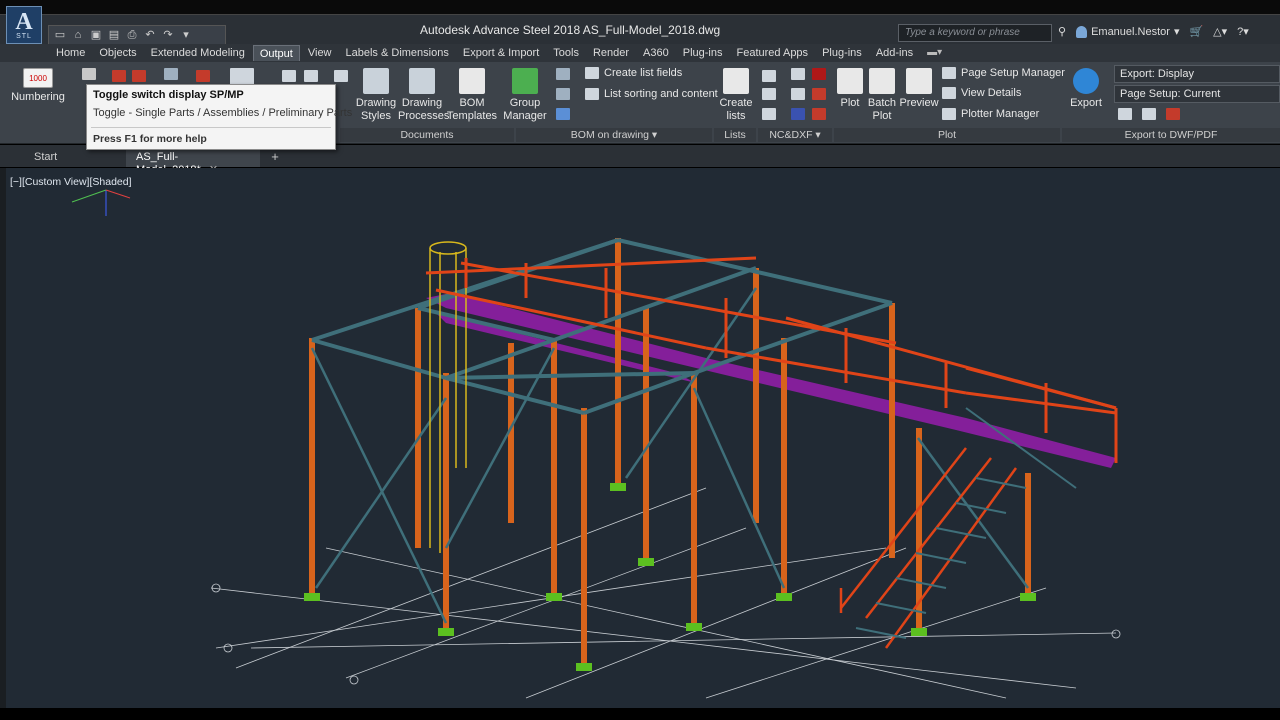 This screenshot has width=1280, height=720. What do you see at coordinates (773, 53) in the screenshot?
I see `tab-featured-apps: Featured Apps` at bounding box center [773, 53].